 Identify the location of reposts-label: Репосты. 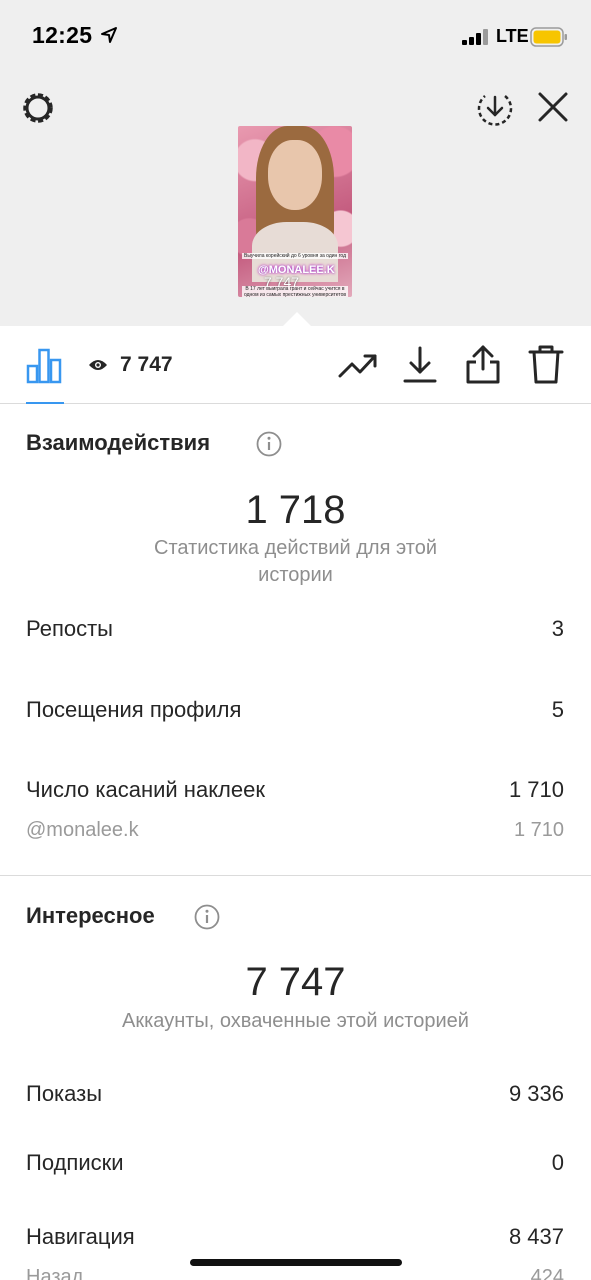
(69, 628).